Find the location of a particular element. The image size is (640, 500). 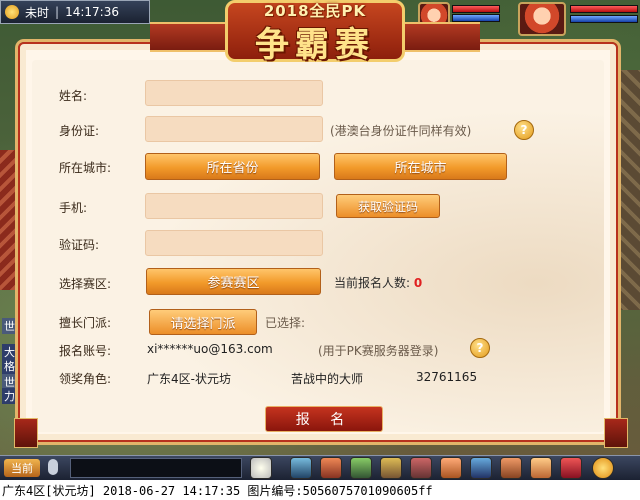

reward-role-label: 领奖角色: is located at coordinates (85, 379).